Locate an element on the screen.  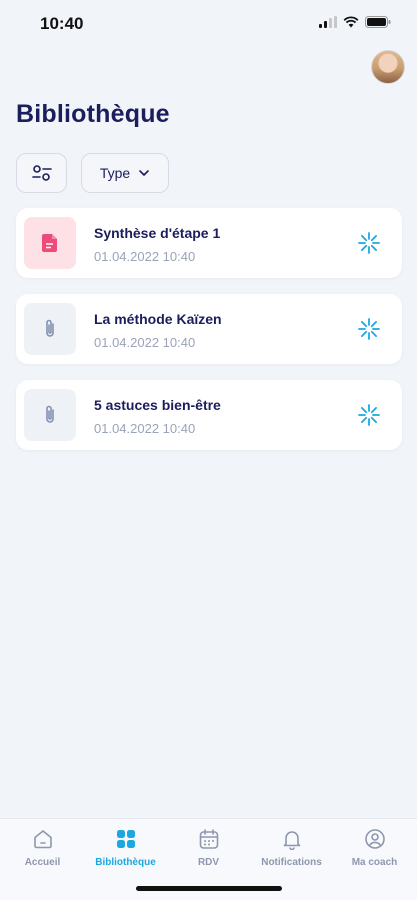
type-dropdown: Type is located at coordinates (125, 173).